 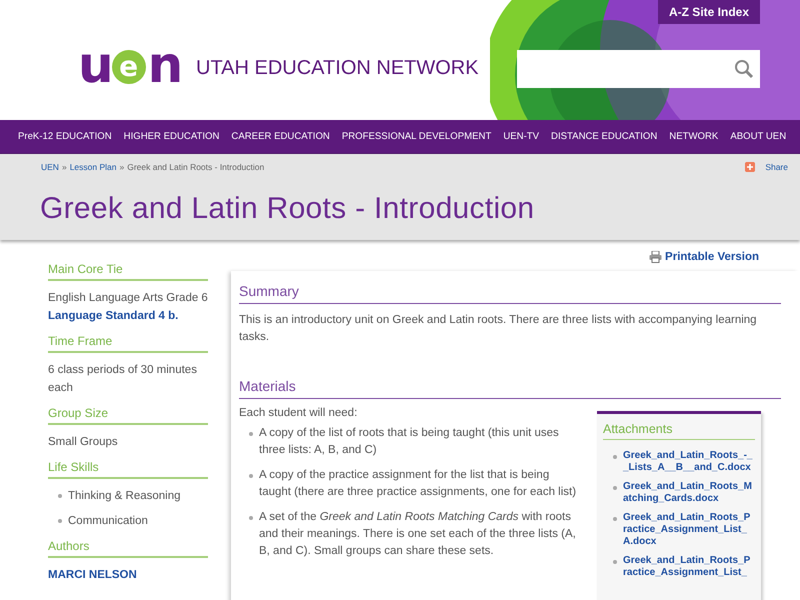 What do you see at coordinates (124, 496) in the screenshot?
I see `sidebar-list-item: Thinking & Reasoning` at bounding box center [124, 496].